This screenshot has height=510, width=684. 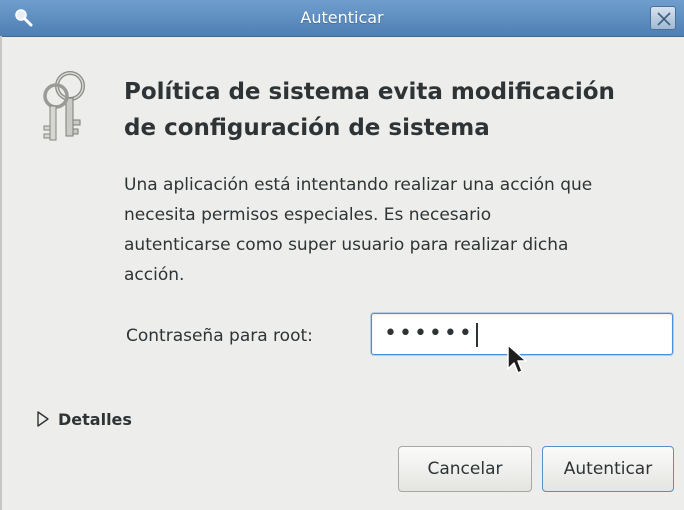 I want to click on heading-line-2: de configuración de sistema, so click(x=307, y=128).